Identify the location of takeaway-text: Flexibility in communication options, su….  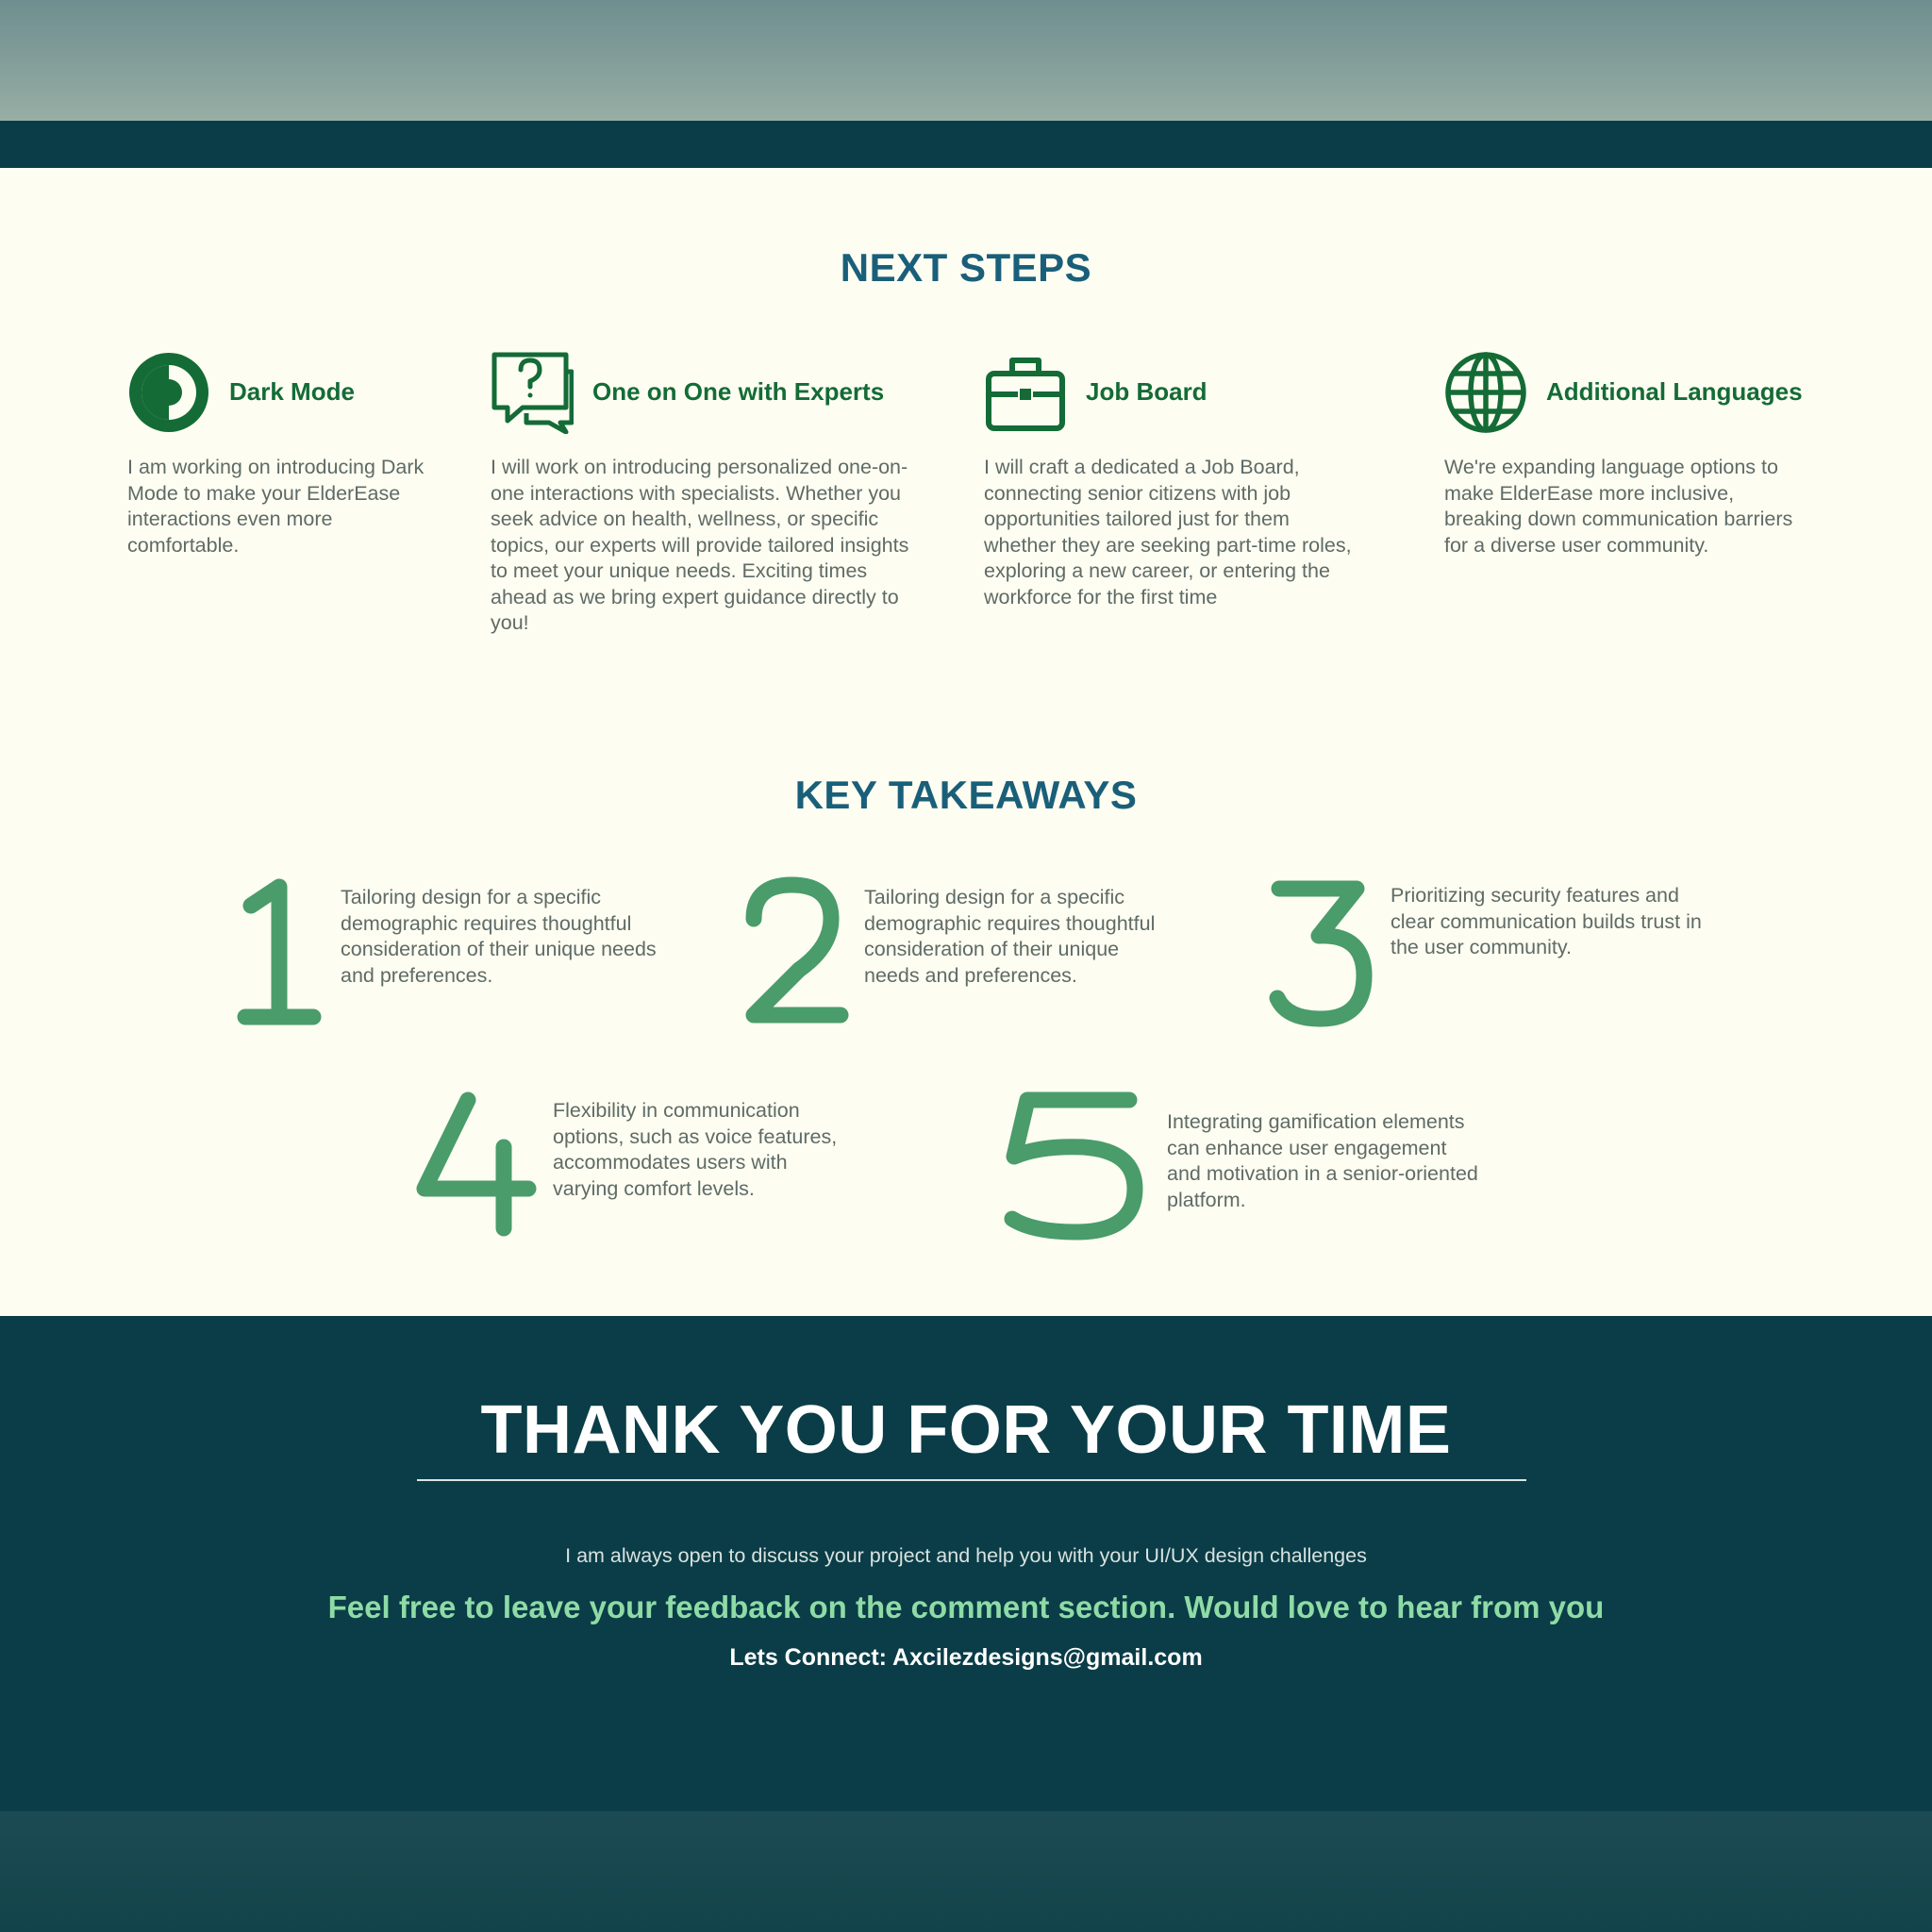
(696, 1150).